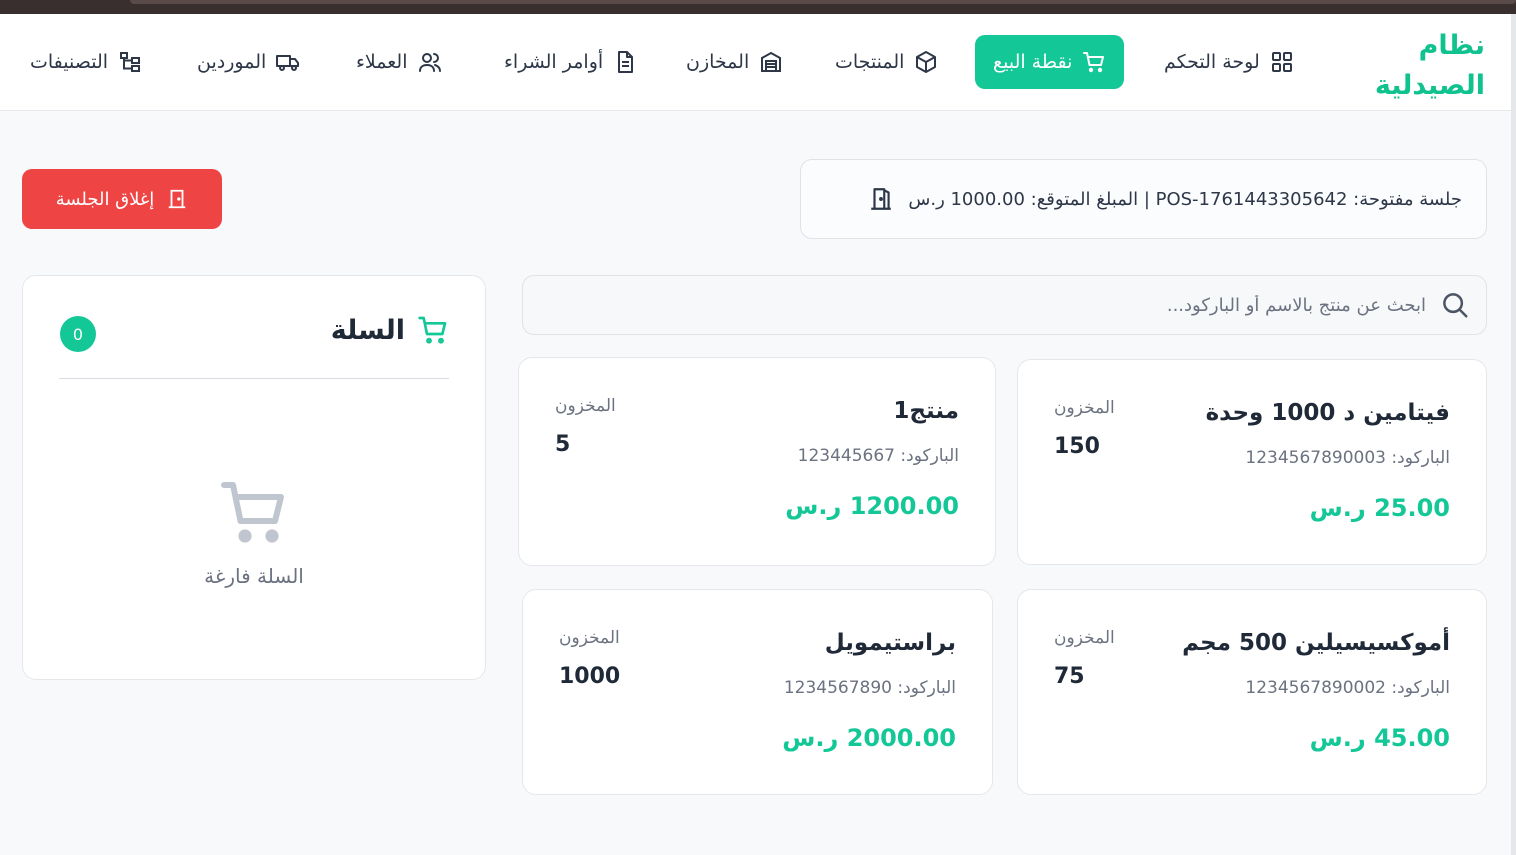 The height and width of the screenshot is (855, 1516). I want to click on nav-warehouses: المخازن, so click(734, 62).